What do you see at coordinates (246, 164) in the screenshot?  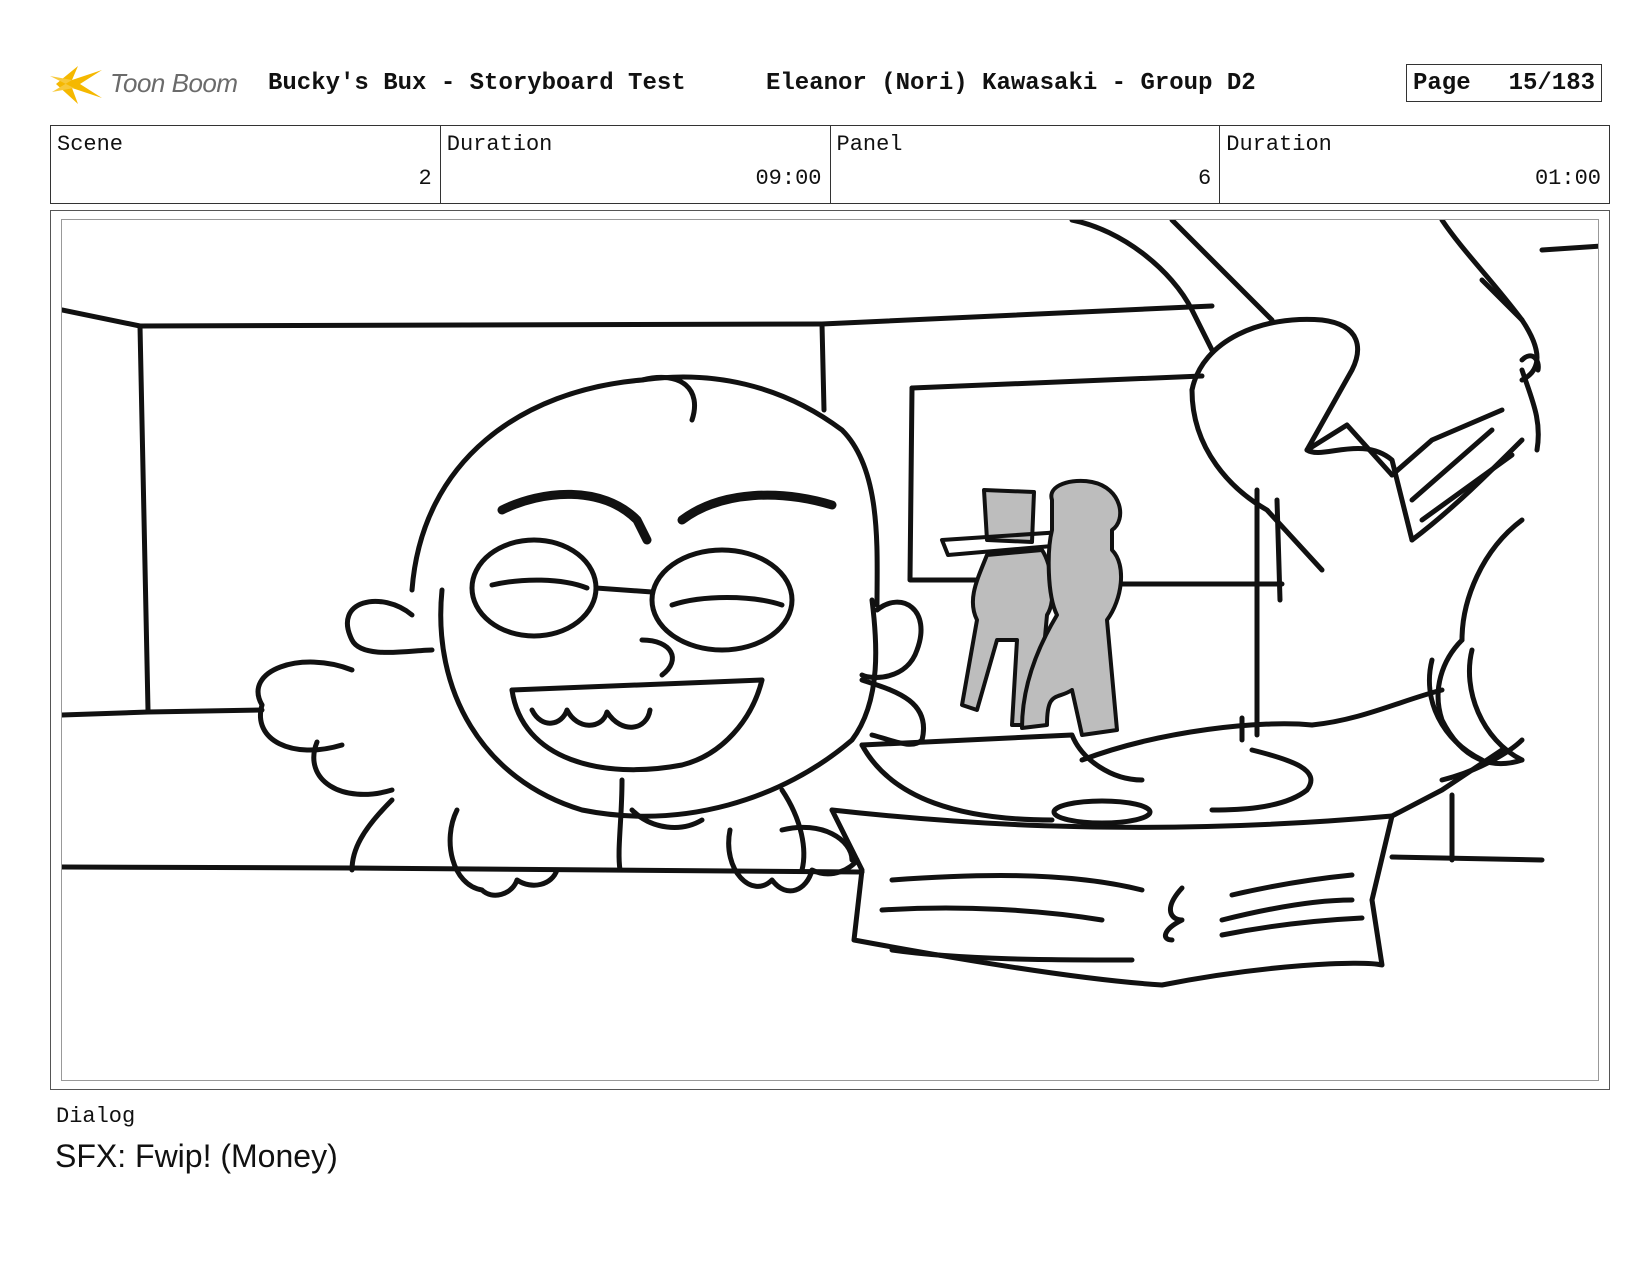 I see `scene-cell: Scene 2` at bounding box center [246, 164].